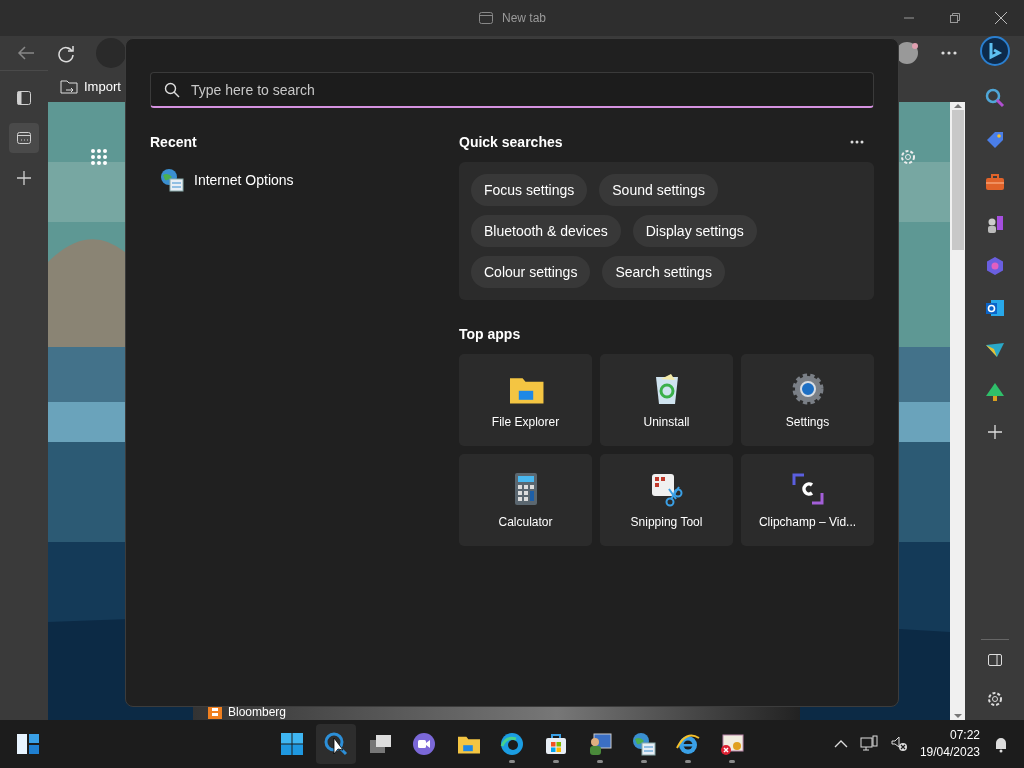 The image size is (1024, 768). What do you see at coordinates (840, 744) in the screenshot?
I see `chevron-up-icon` at bounding box center [840, 744].